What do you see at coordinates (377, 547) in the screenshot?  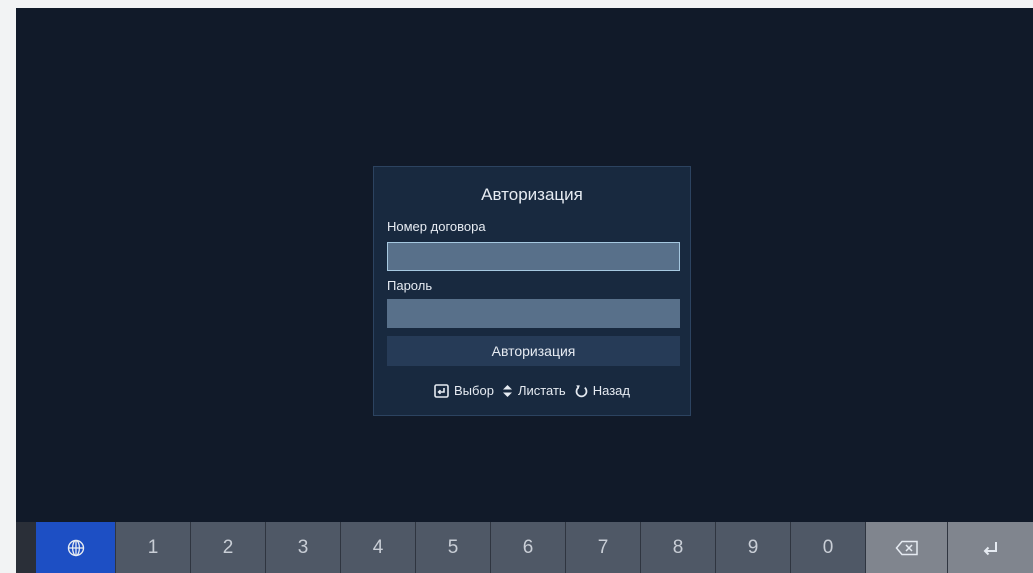 I see `key-4: 4` at bounding box center [377, 547].